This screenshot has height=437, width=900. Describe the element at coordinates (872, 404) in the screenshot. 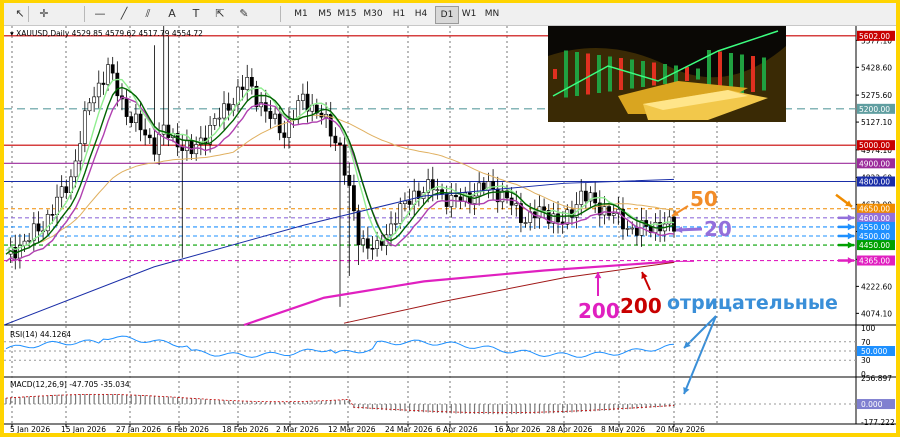

I see `macd-tick-label: 0.000` at that location.